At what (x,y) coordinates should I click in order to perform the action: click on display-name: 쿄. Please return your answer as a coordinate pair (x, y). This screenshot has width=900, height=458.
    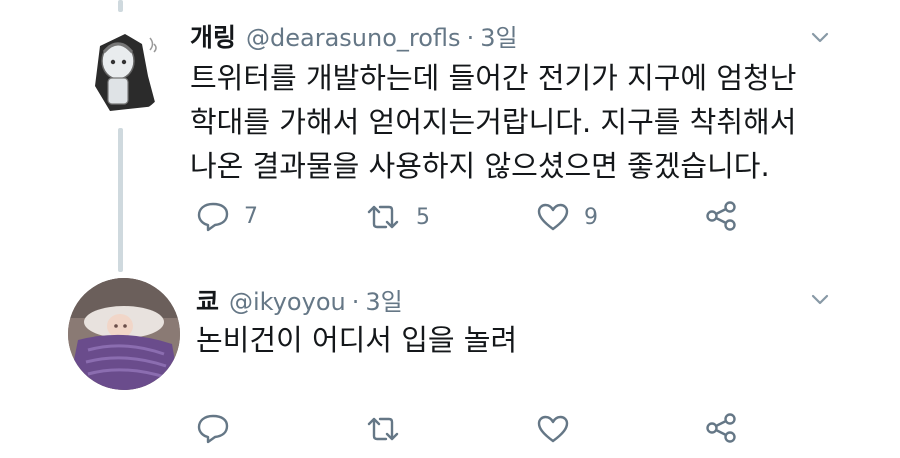
    Looking at the image, I should click on (207, 300).